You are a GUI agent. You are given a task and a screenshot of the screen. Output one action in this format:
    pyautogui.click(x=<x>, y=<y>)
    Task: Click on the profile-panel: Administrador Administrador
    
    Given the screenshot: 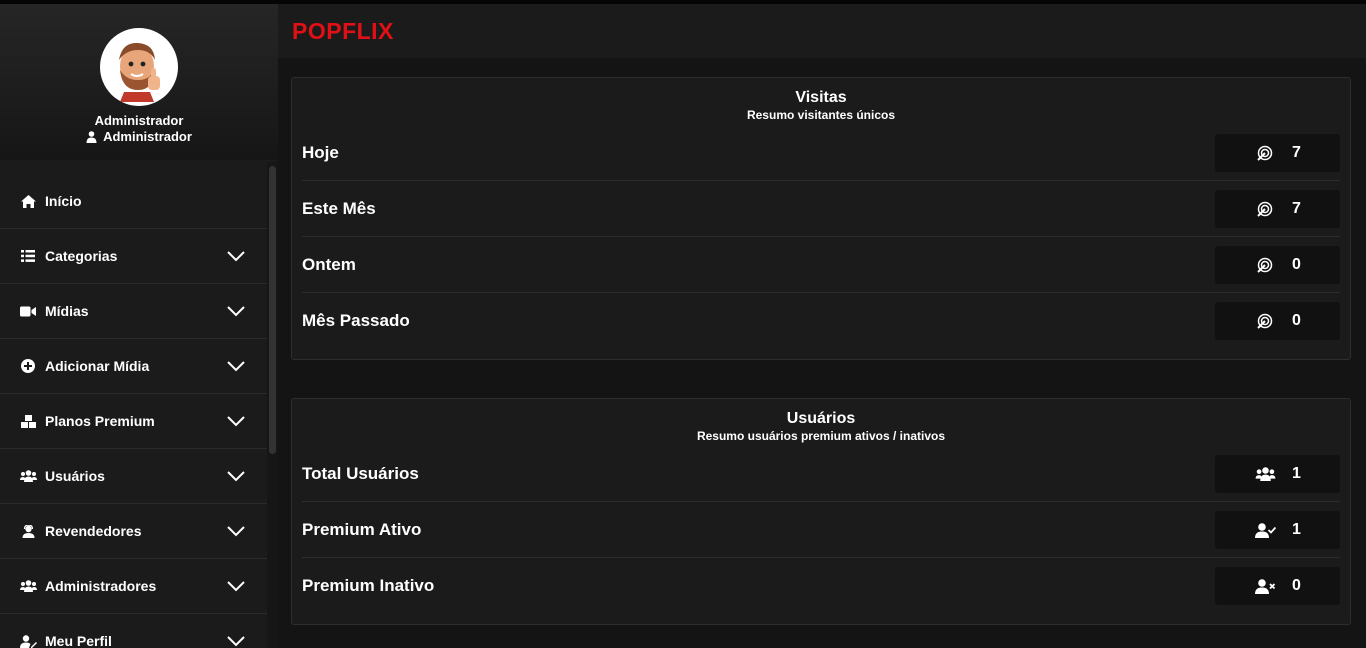 What is the action you would take?
    pyautogui.click(x=139, y=82)
    